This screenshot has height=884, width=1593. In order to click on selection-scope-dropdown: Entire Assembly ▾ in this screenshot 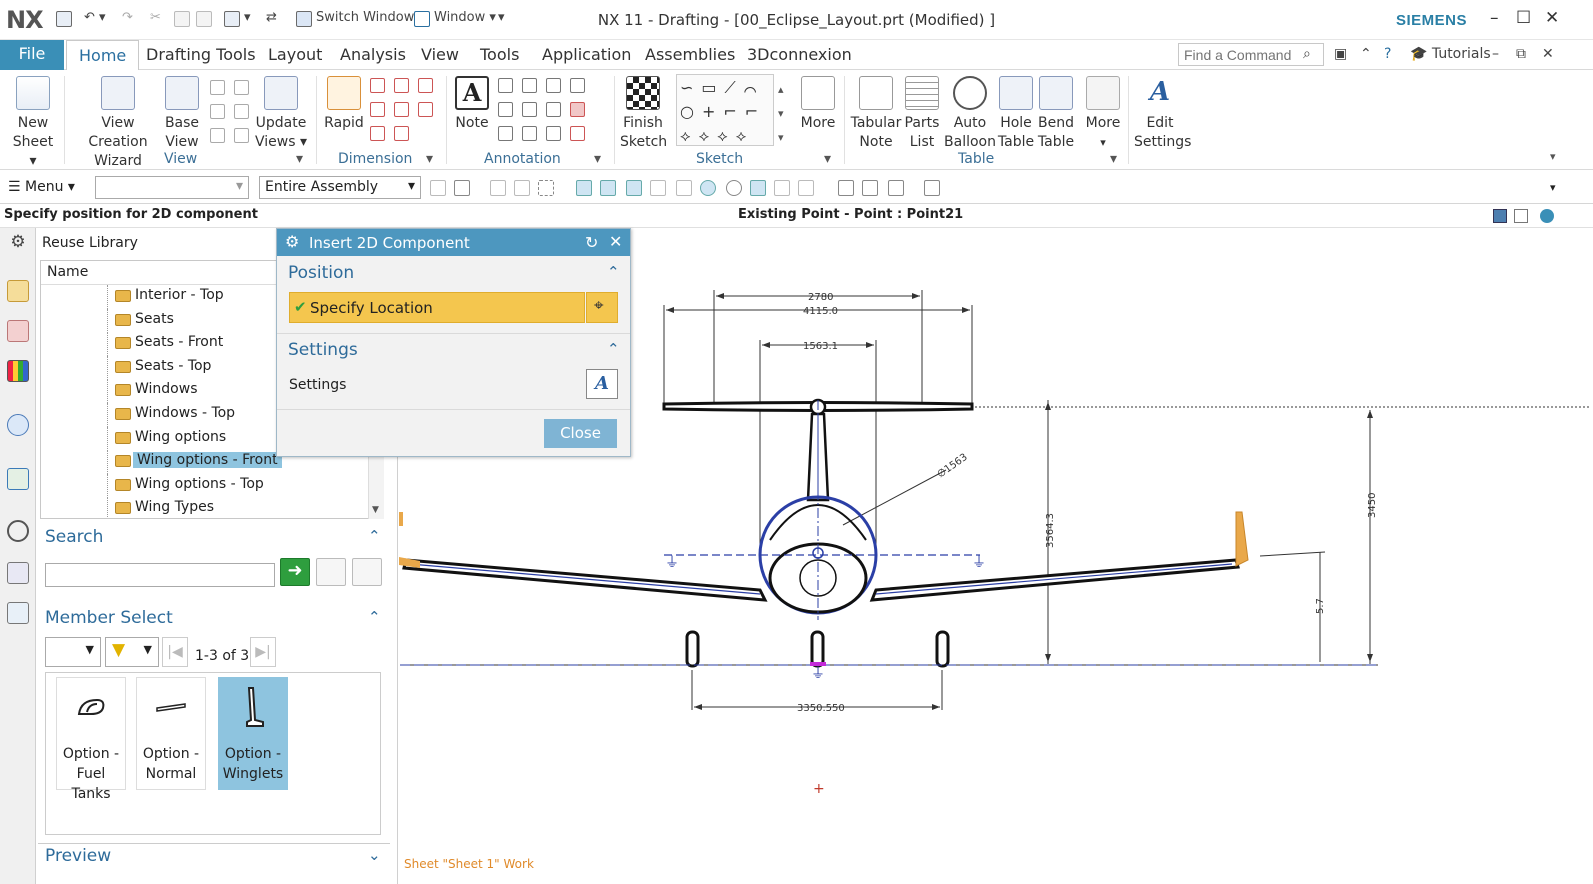, I will do `click(340, 187)`.